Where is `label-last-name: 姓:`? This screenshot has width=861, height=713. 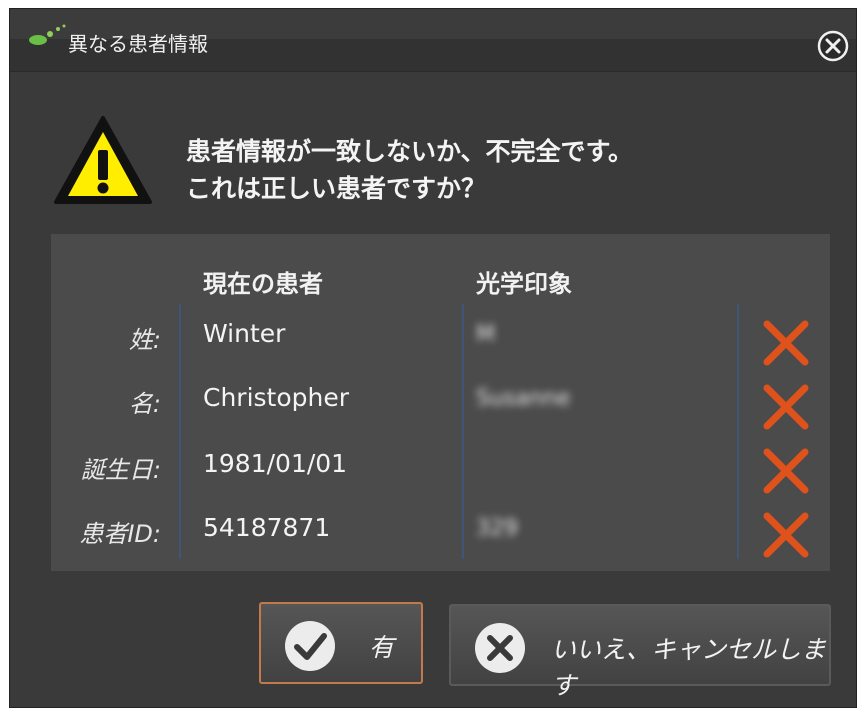
label-last-name: 姓: is located at coordinates (144, 340).